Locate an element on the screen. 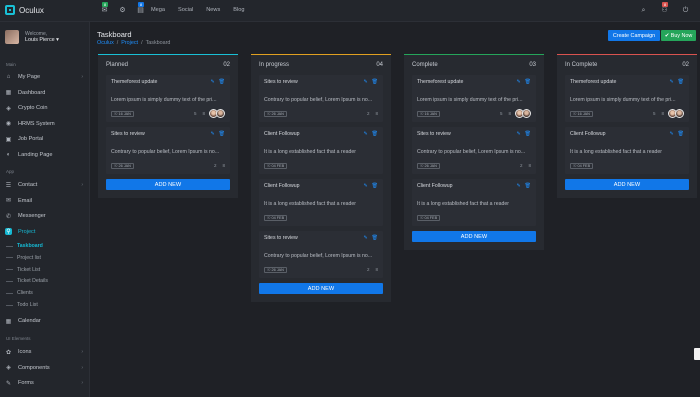  sidebar-subitem-taskboard: Taskboard is located at coordinates (44, 246).